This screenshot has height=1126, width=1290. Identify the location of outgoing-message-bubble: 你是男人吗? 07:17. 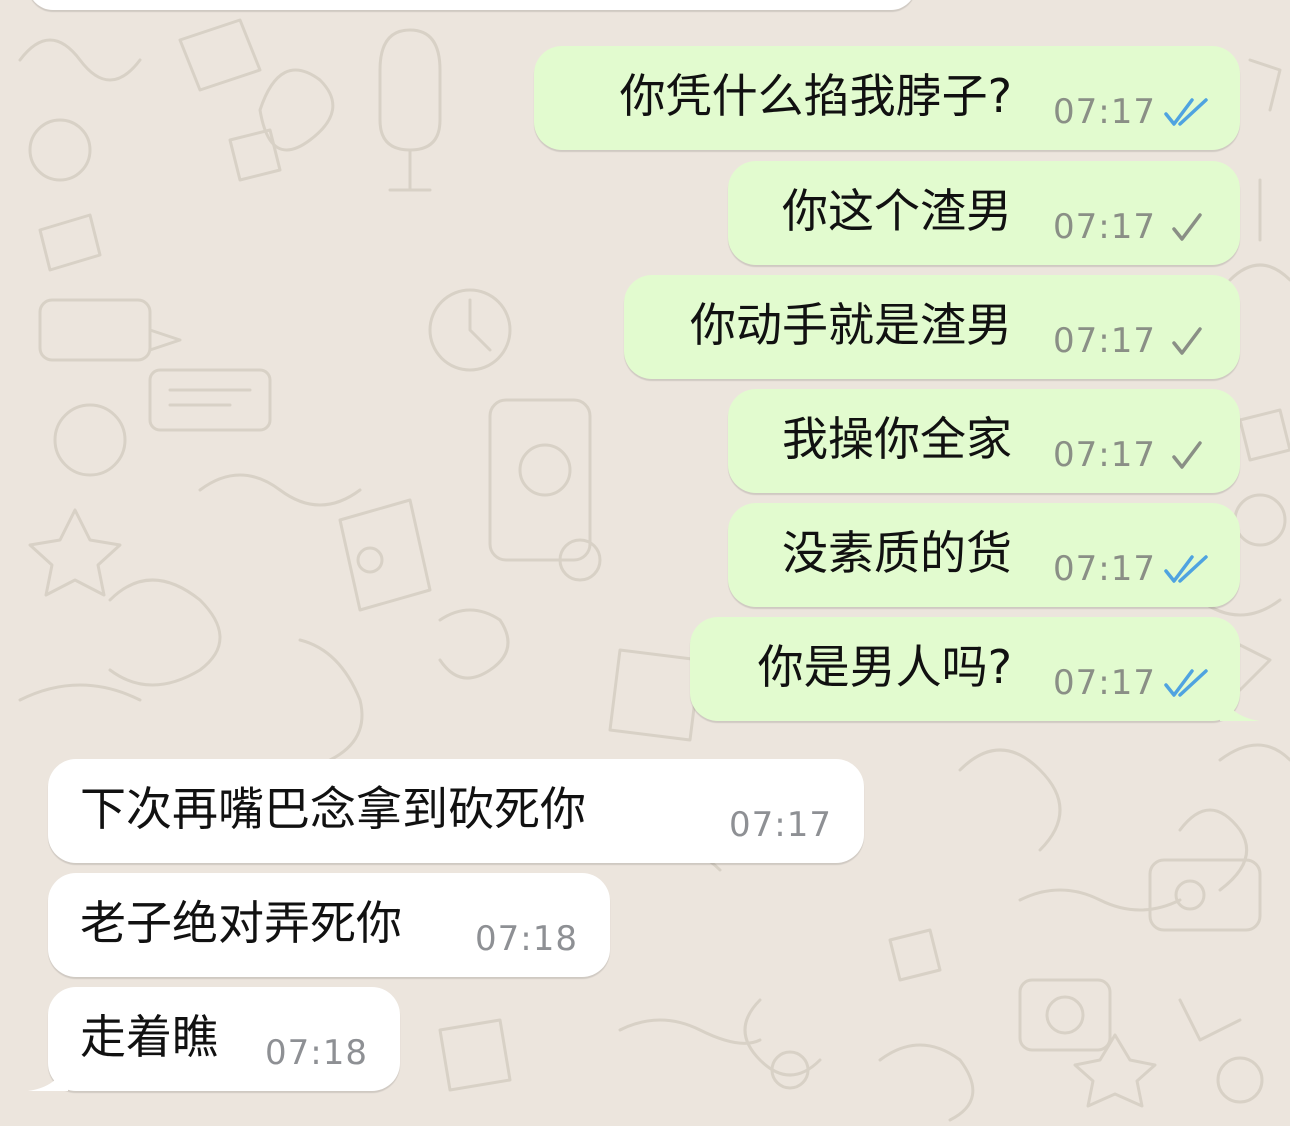
(975, 669).